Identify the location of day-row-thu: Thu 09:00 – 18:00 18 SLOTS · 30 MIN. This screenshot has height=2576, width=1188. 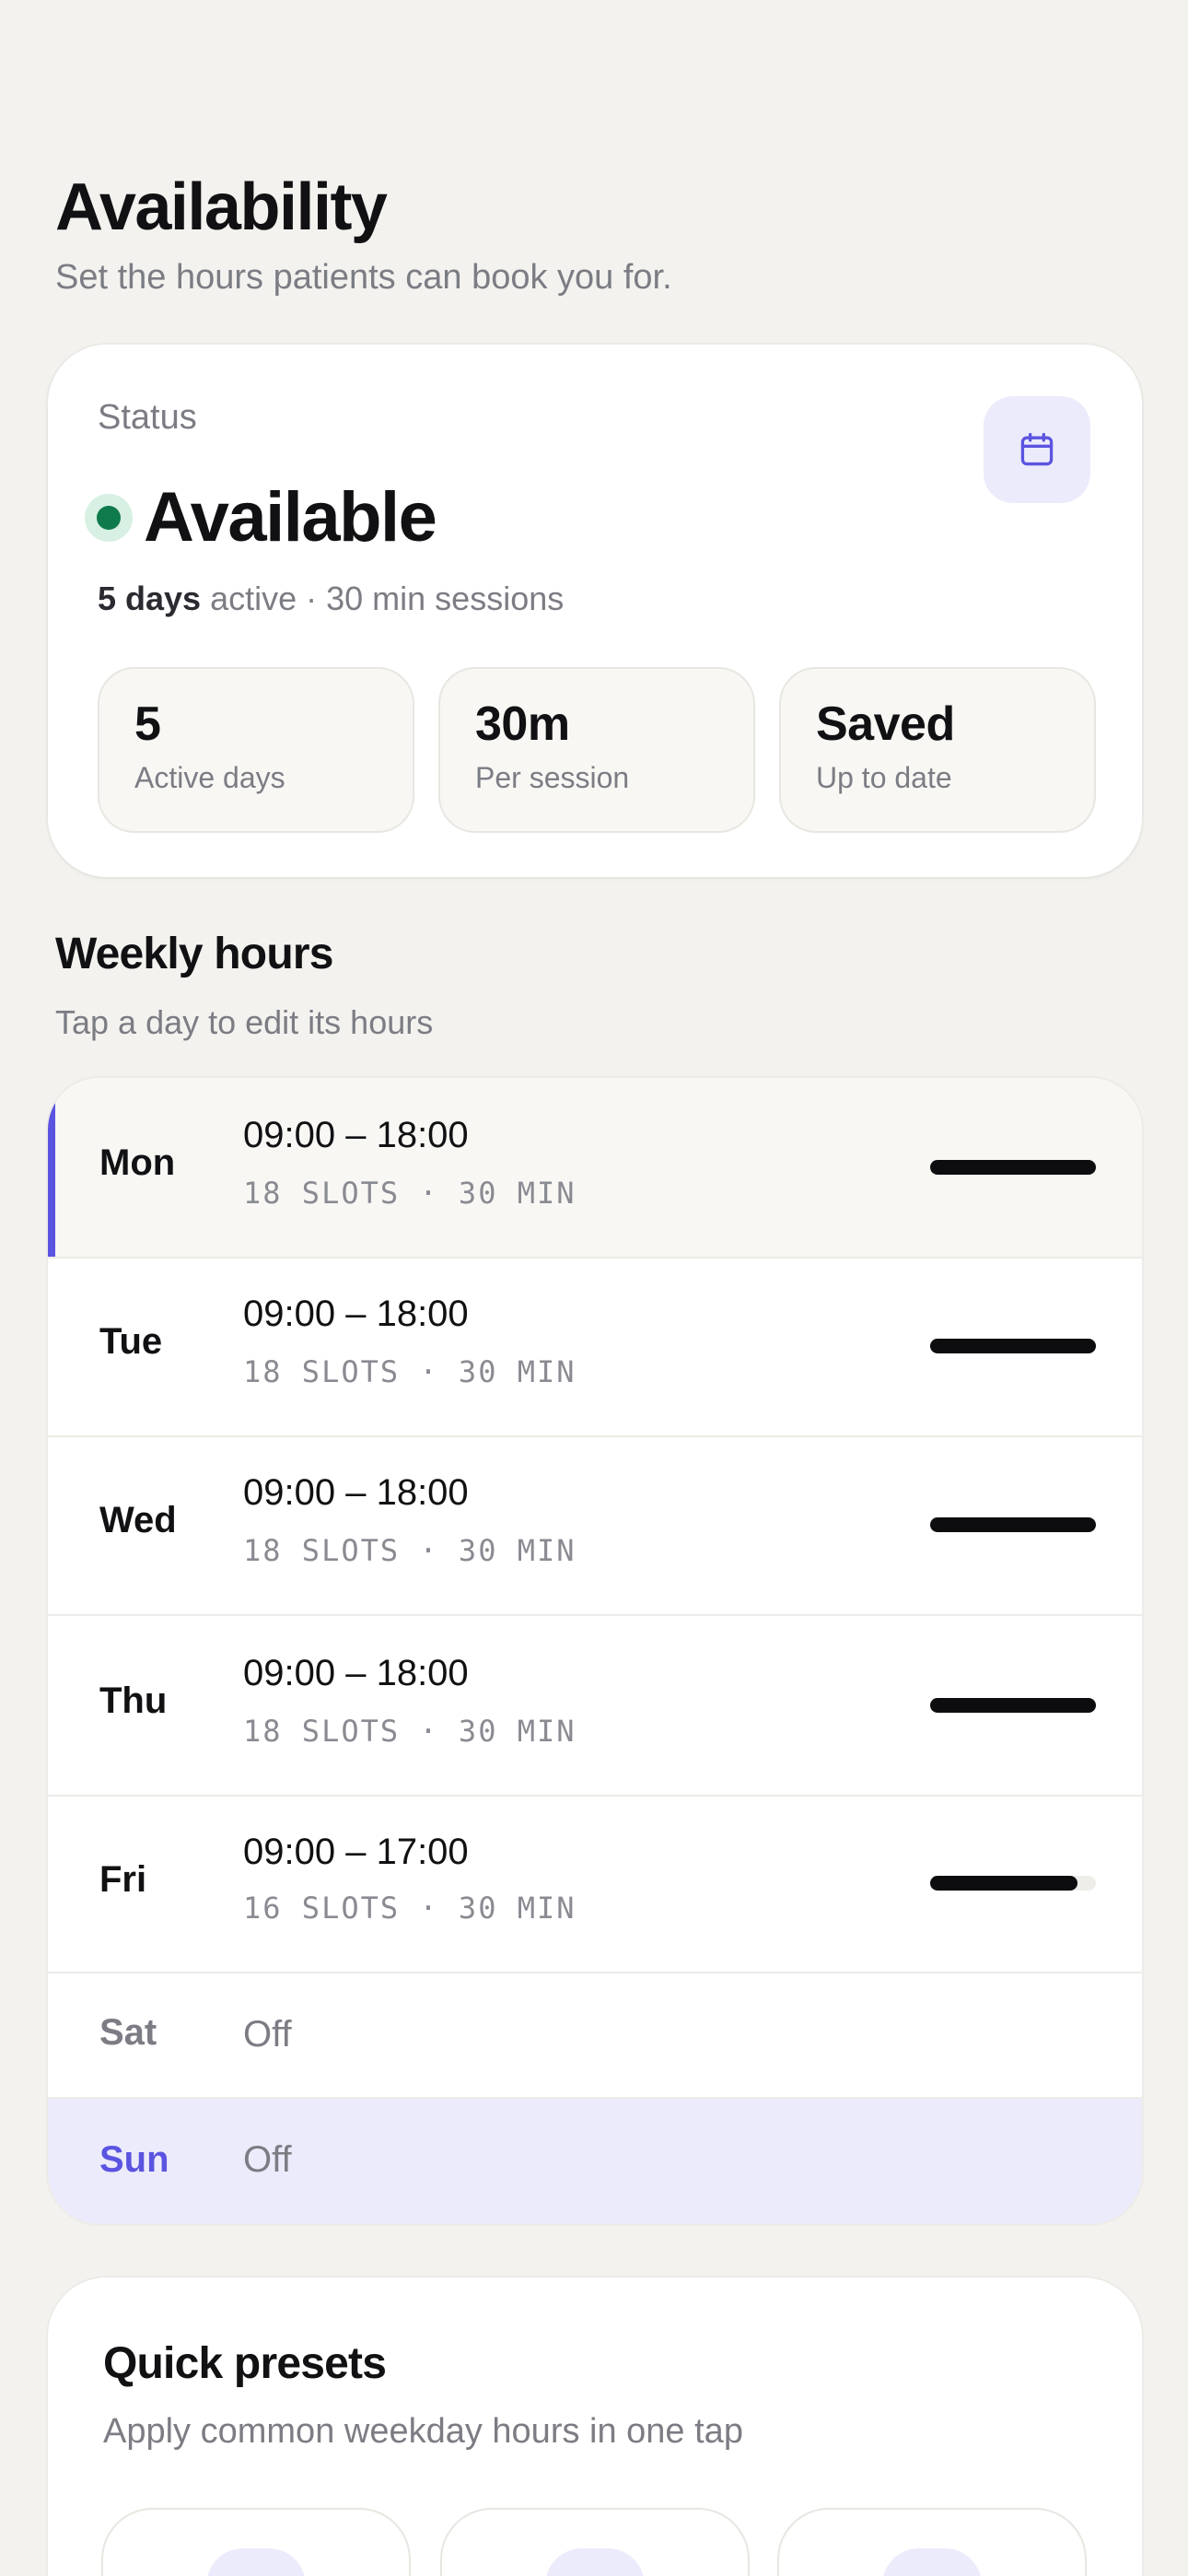
(595, 1706).